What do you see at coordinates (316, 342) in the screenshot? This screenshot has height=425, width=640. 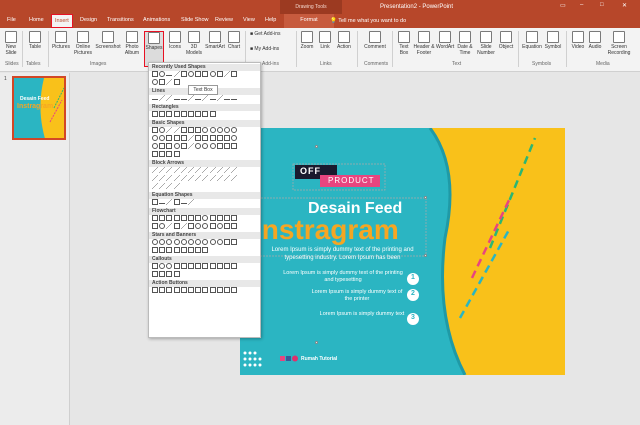 I see `rotate-handle` at bounding box center [316, 342].